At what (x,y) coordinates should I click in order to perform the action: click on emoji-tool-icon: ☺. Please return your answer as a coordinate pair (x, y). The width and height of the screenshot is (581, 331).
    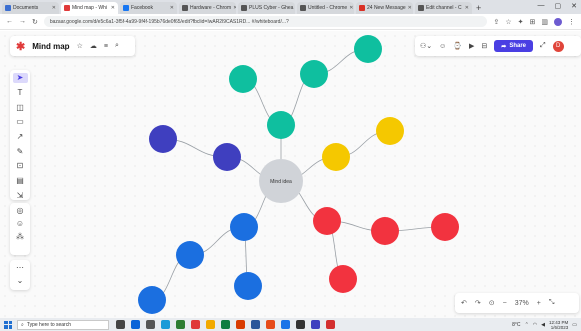
    Looking at the image, I should click on (20, 223).